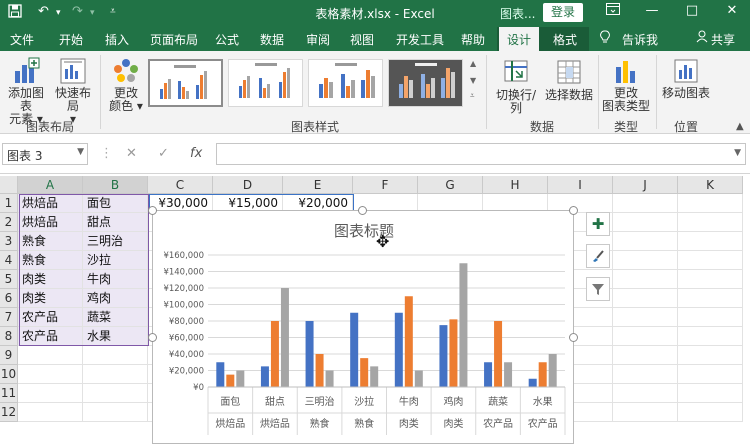 This screenshot has width=750, height=444. Describe the element at coordinates (645, 317) in the screenshot. I see `cell-j7` at that location.